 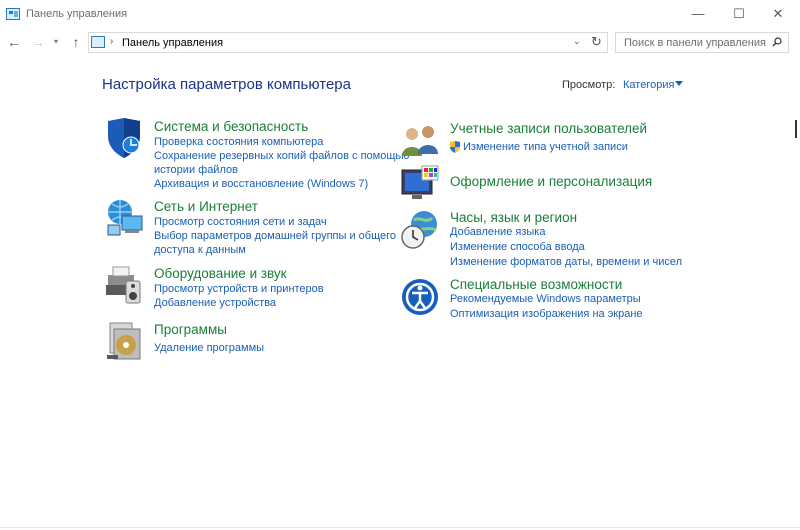 What do you see at coordinates (231, 126) in the screenshot?
I see `category-title: Система и безопасность` at bounding box center [231, 126].